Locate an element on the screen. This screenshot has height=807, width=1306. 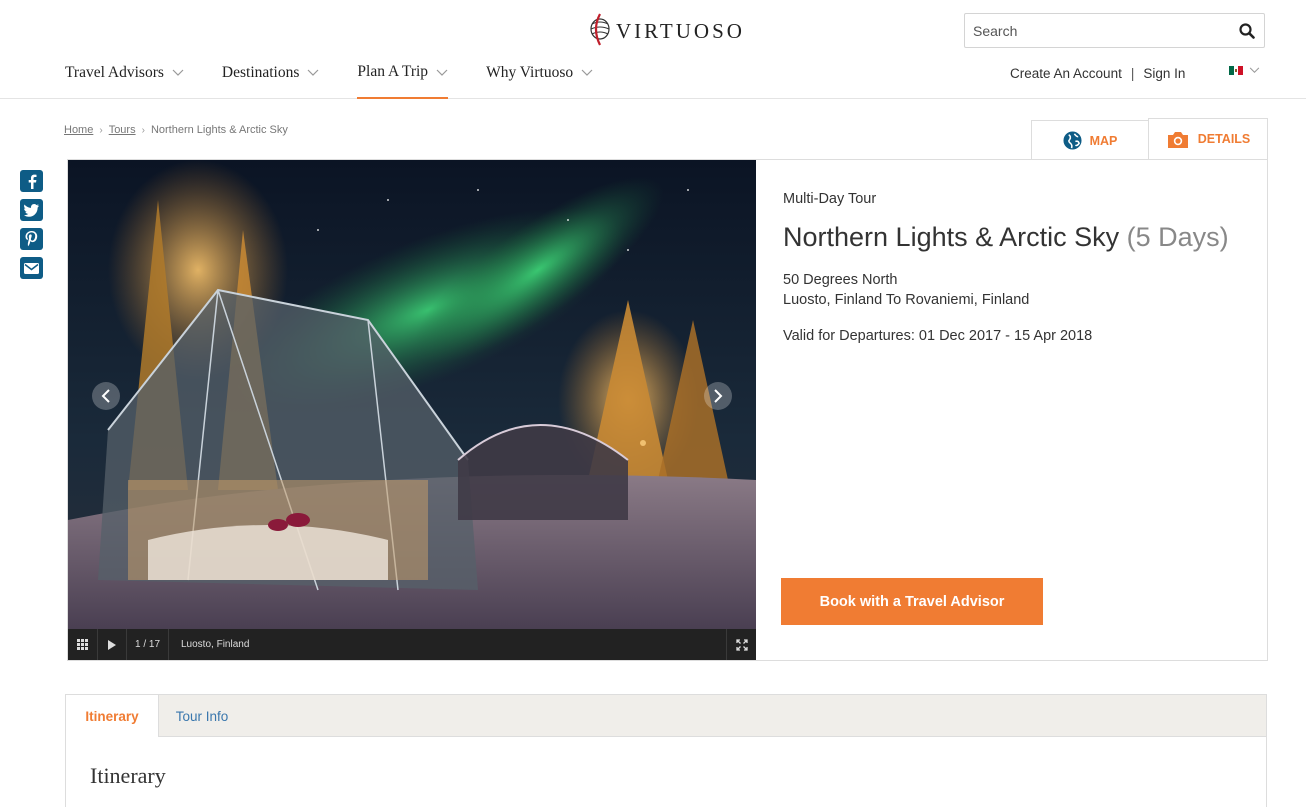
expand-icon is located at coordinates (741, 644).